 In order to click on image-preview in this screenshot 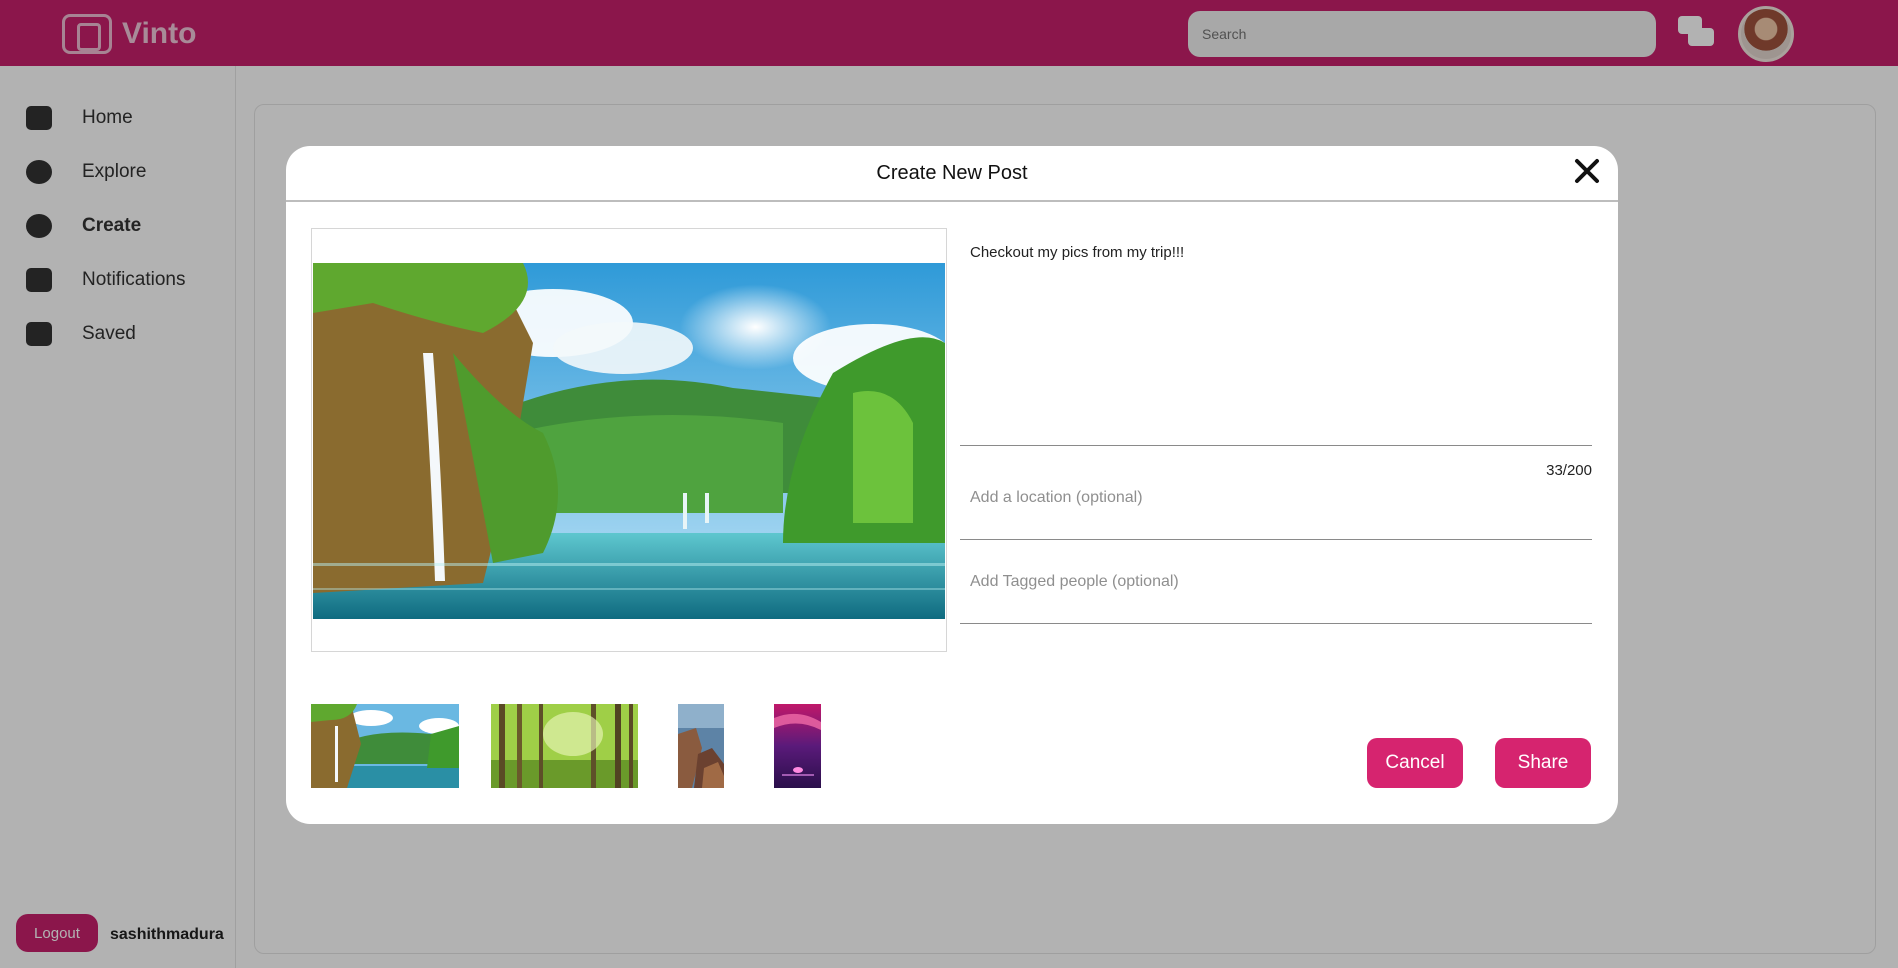, I will do `click(629, 441)`.